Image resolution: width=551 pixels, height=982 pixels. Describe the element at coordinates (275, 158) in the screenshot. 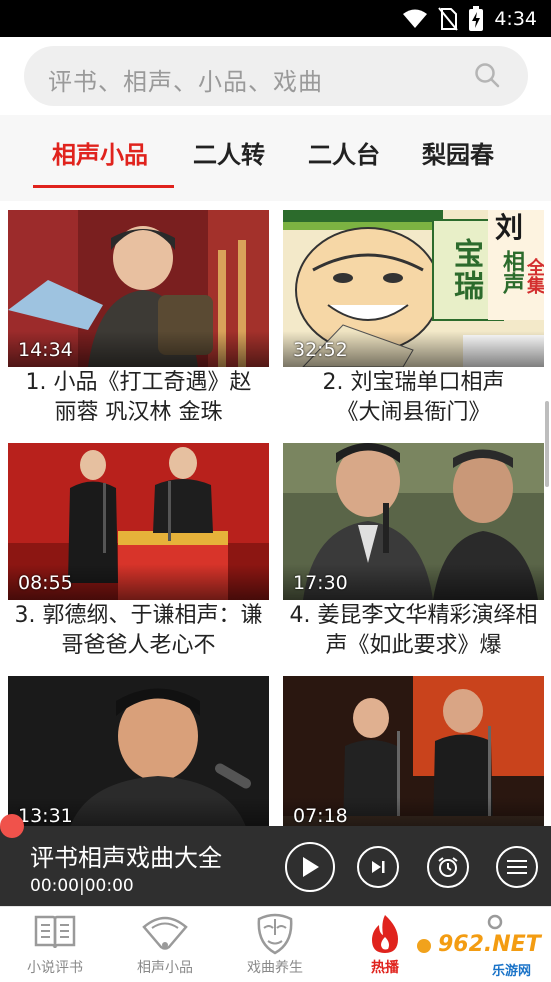

I see `category-tabs: 相声小品 二人转 二人台 梨园春` at that location.